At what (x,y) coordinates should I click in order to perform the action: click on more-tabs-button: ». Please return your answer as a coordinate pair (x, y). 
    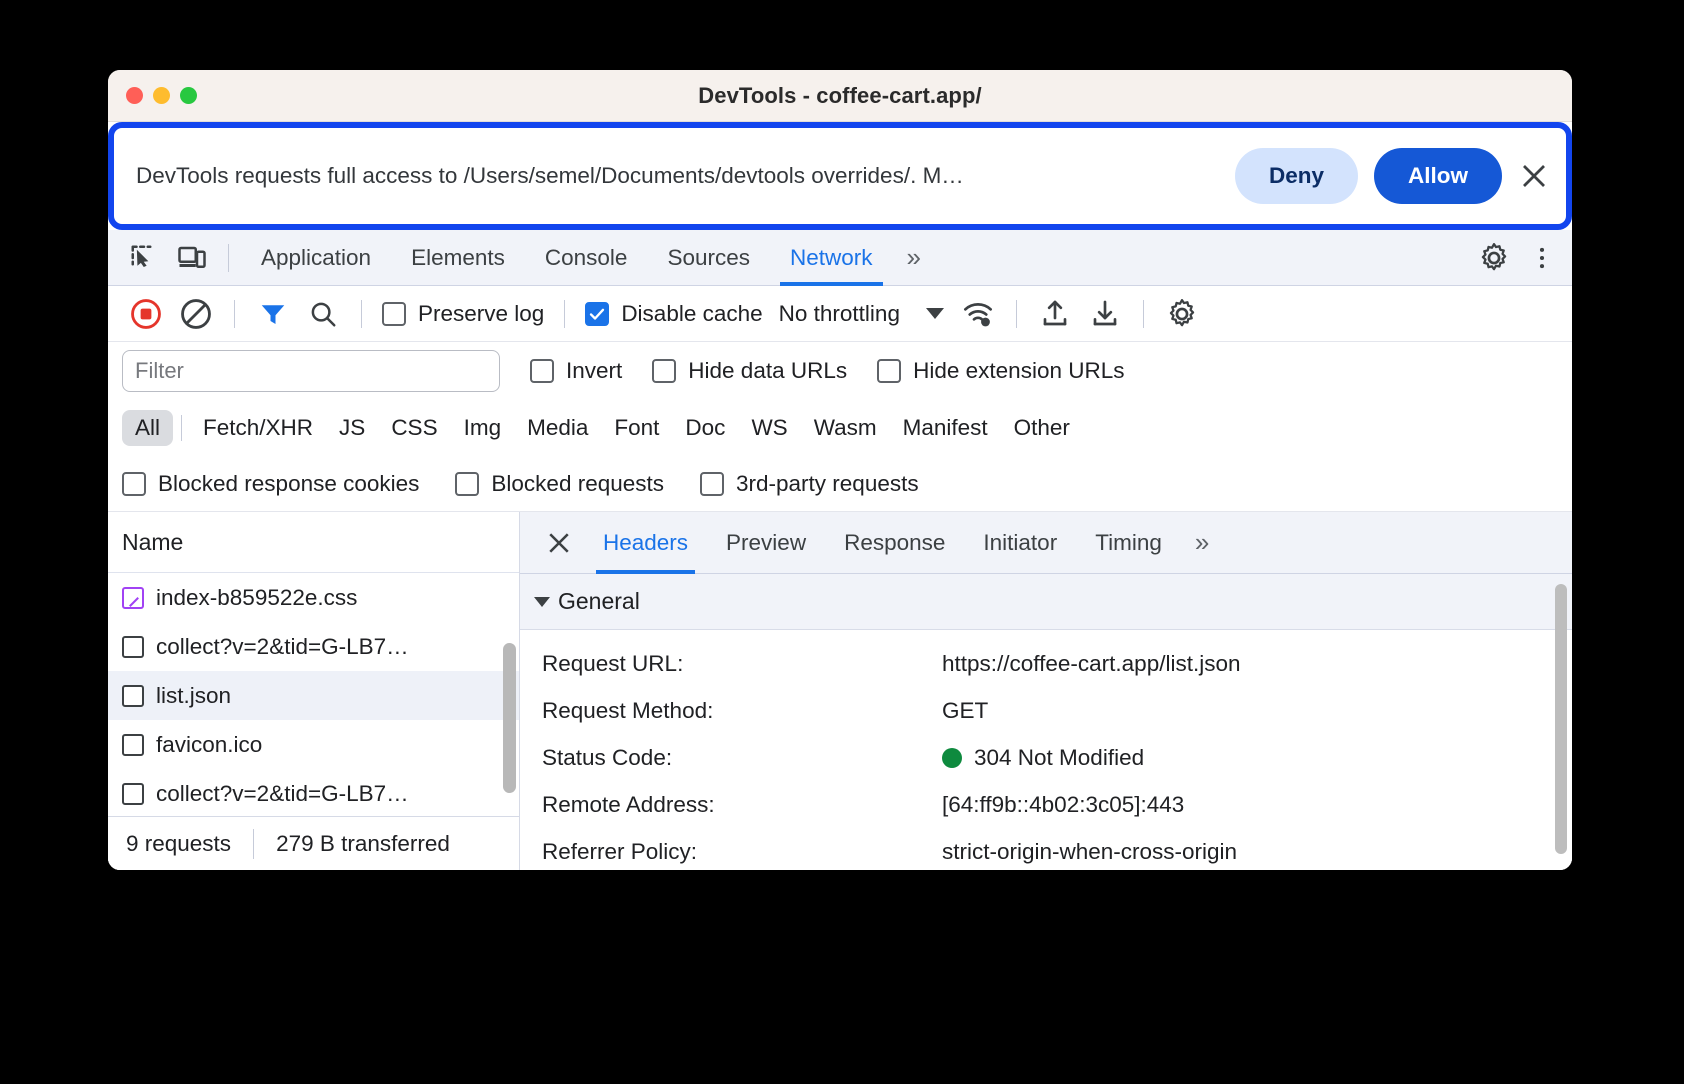
    Looking at the image, I should click on (914, 258).